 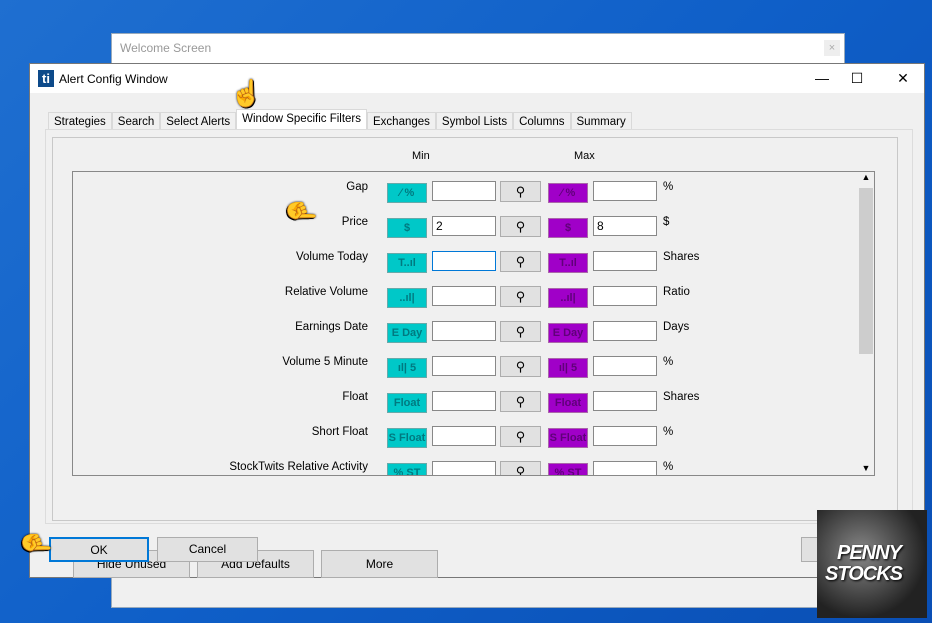 I want to click on unit-label: $, so click(x=666, y=222).